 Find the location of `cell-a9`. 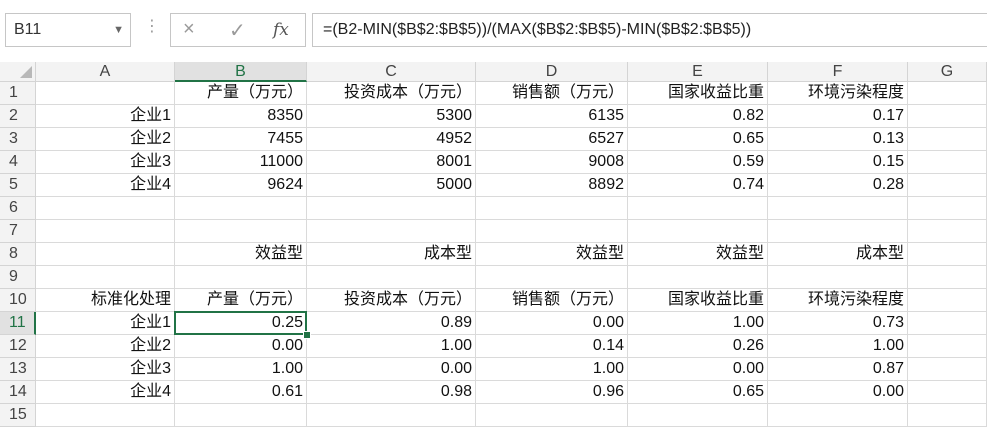

cell-a9 is located at coordinates (105, 277).